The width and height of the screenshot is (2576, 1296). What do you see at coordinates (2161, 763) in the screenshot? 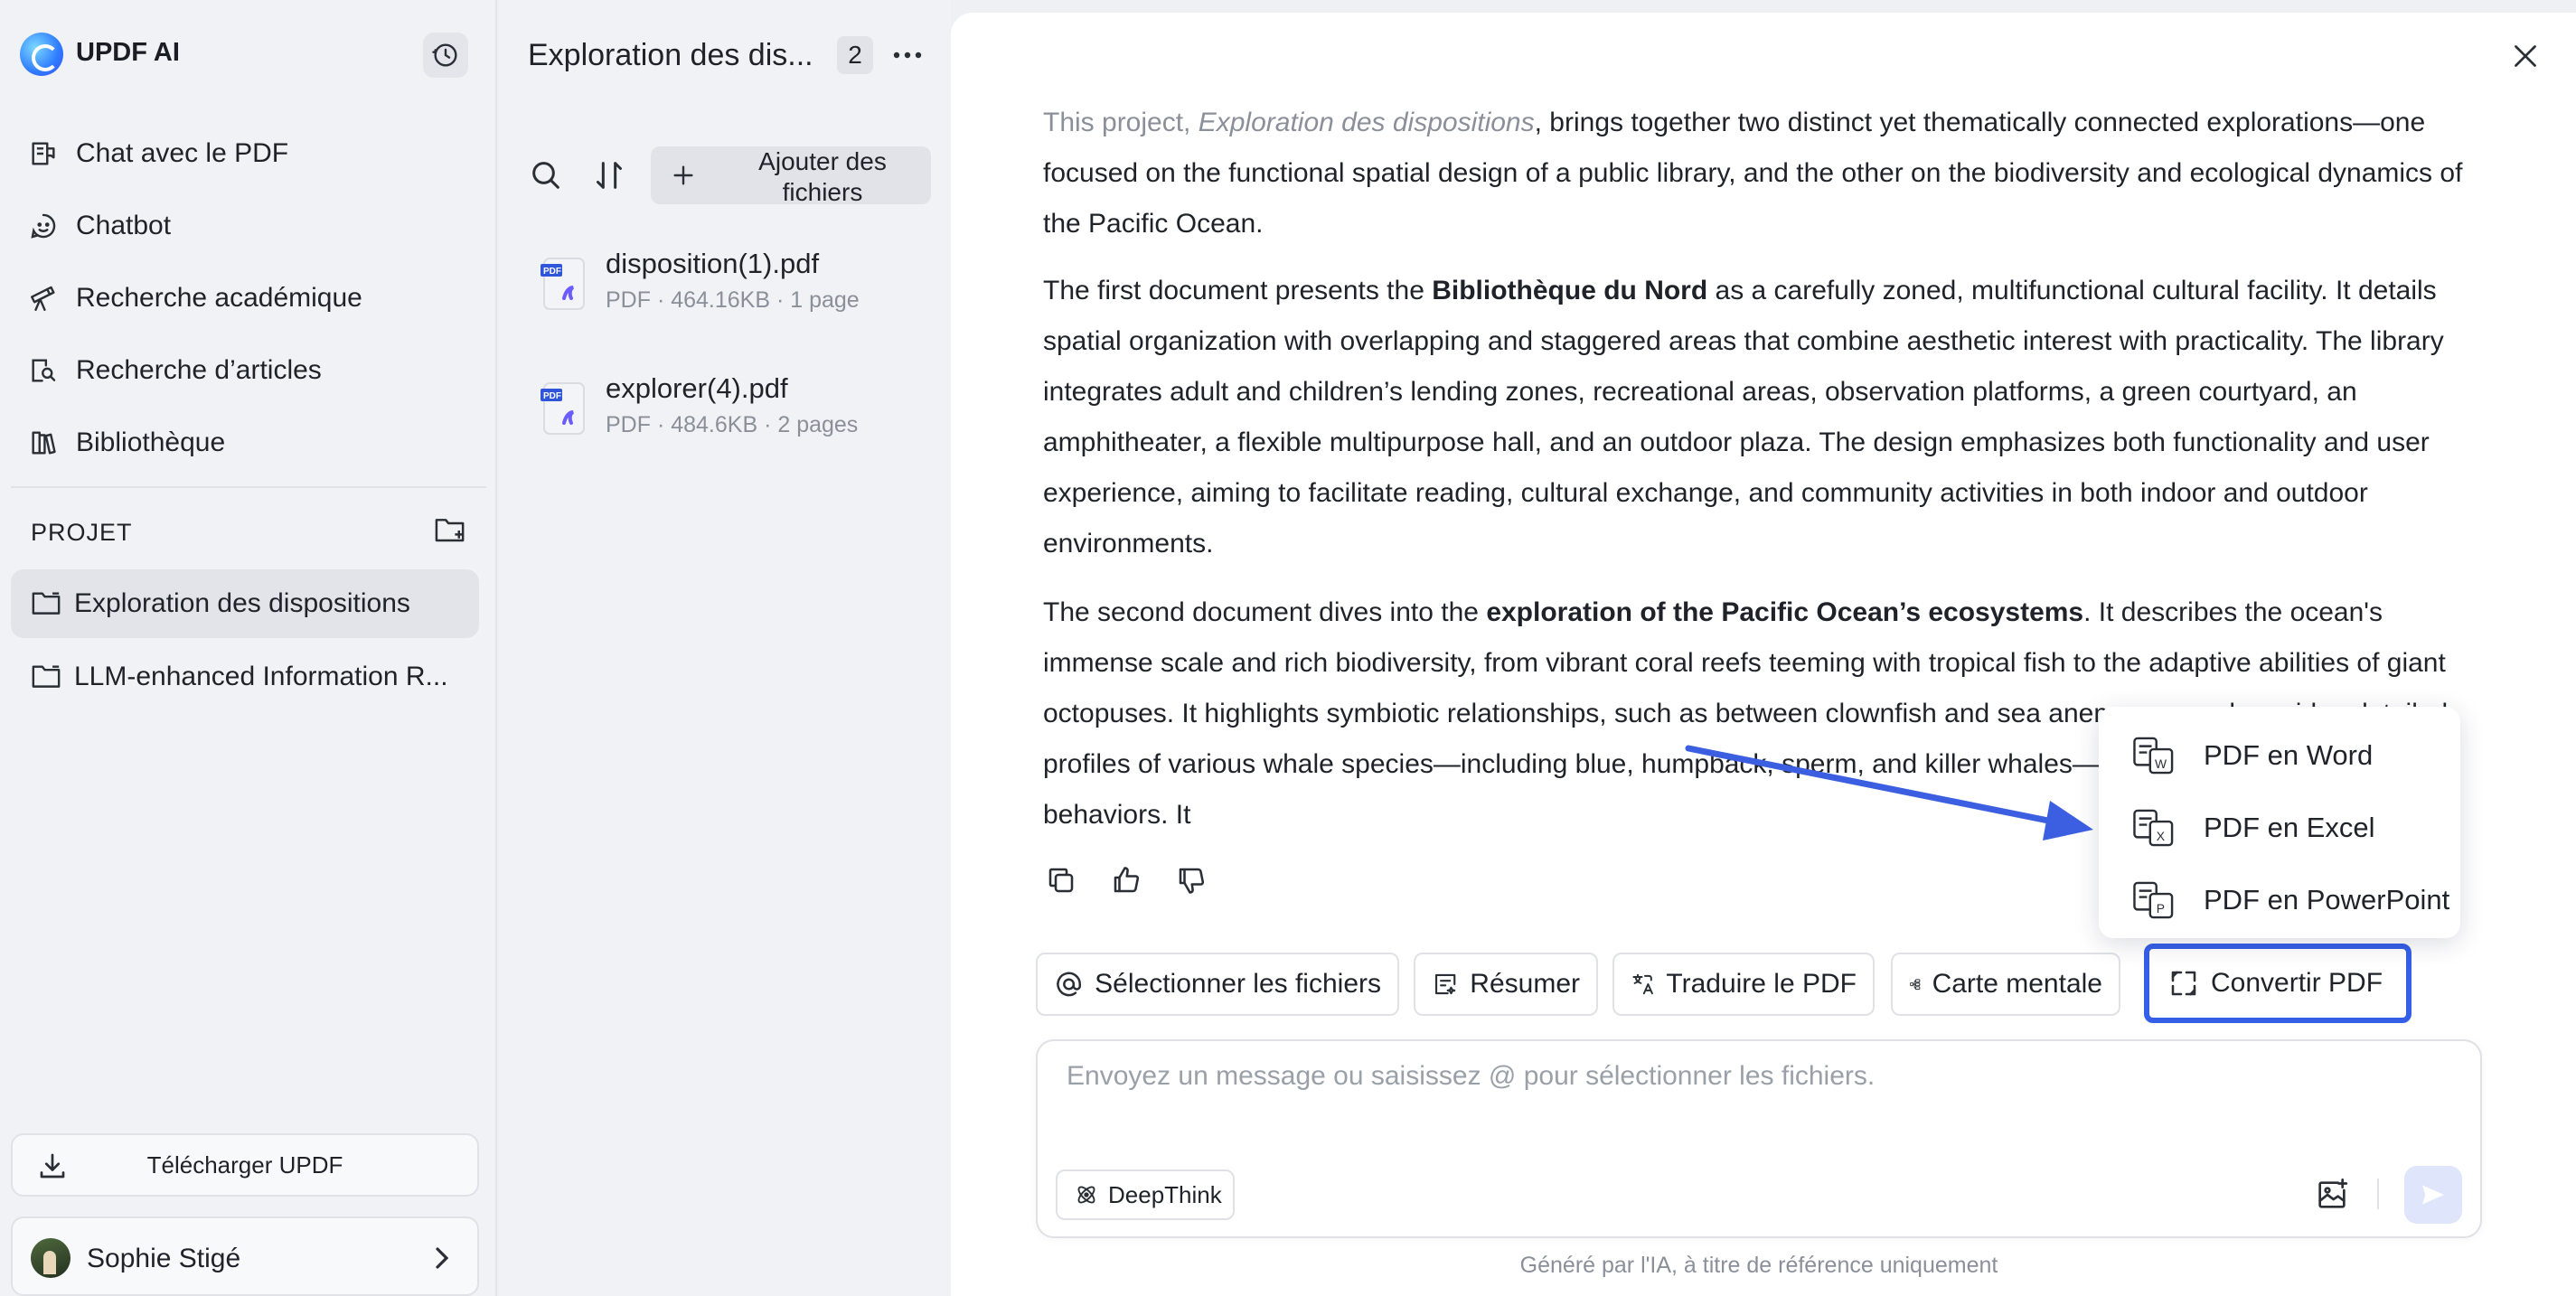
I see `svg-text: W` at bounding box center [2161, 763].